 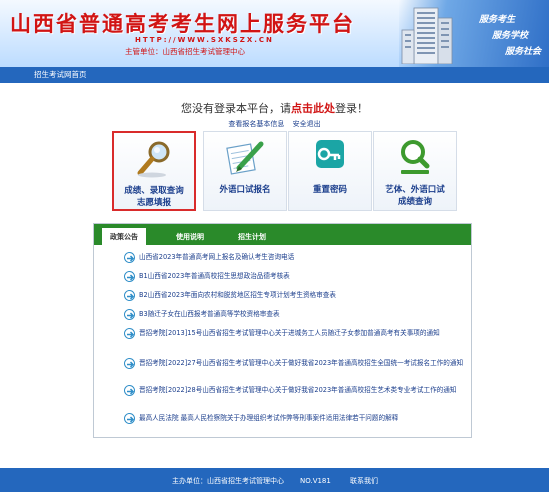 I want to click on notice-title: 山西省2023年普通高考网上报名及确认考生咨询电话, so click(x=217, y=257).